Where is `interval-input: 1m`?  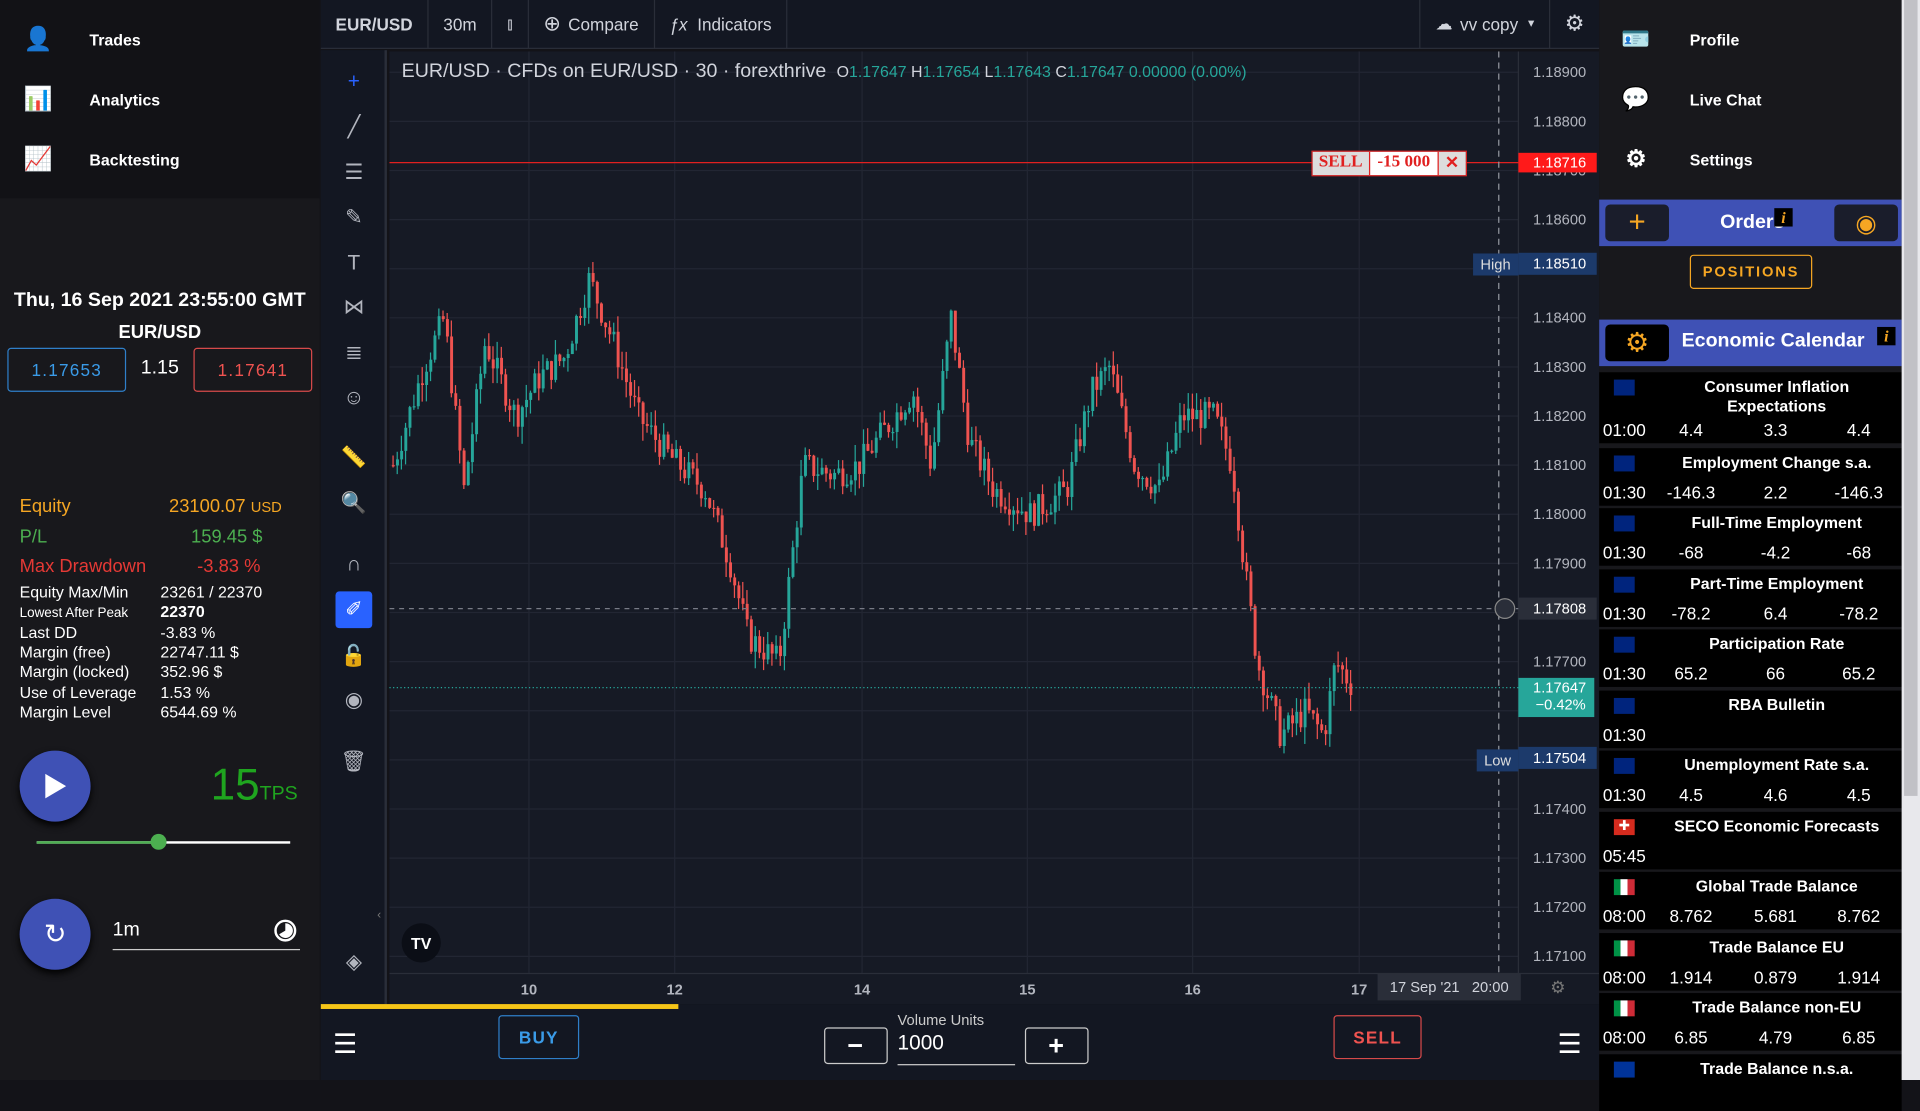 interval-input: 1m is located at coordinates (206, 933).